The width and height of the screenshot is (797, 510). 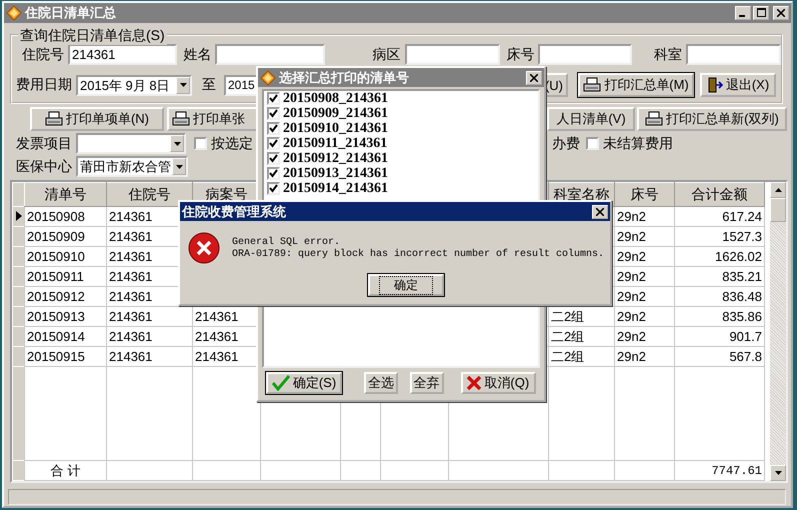 I want to click on dialog-title: 选择汇总打印的清单号, so click(x=344, y=77).